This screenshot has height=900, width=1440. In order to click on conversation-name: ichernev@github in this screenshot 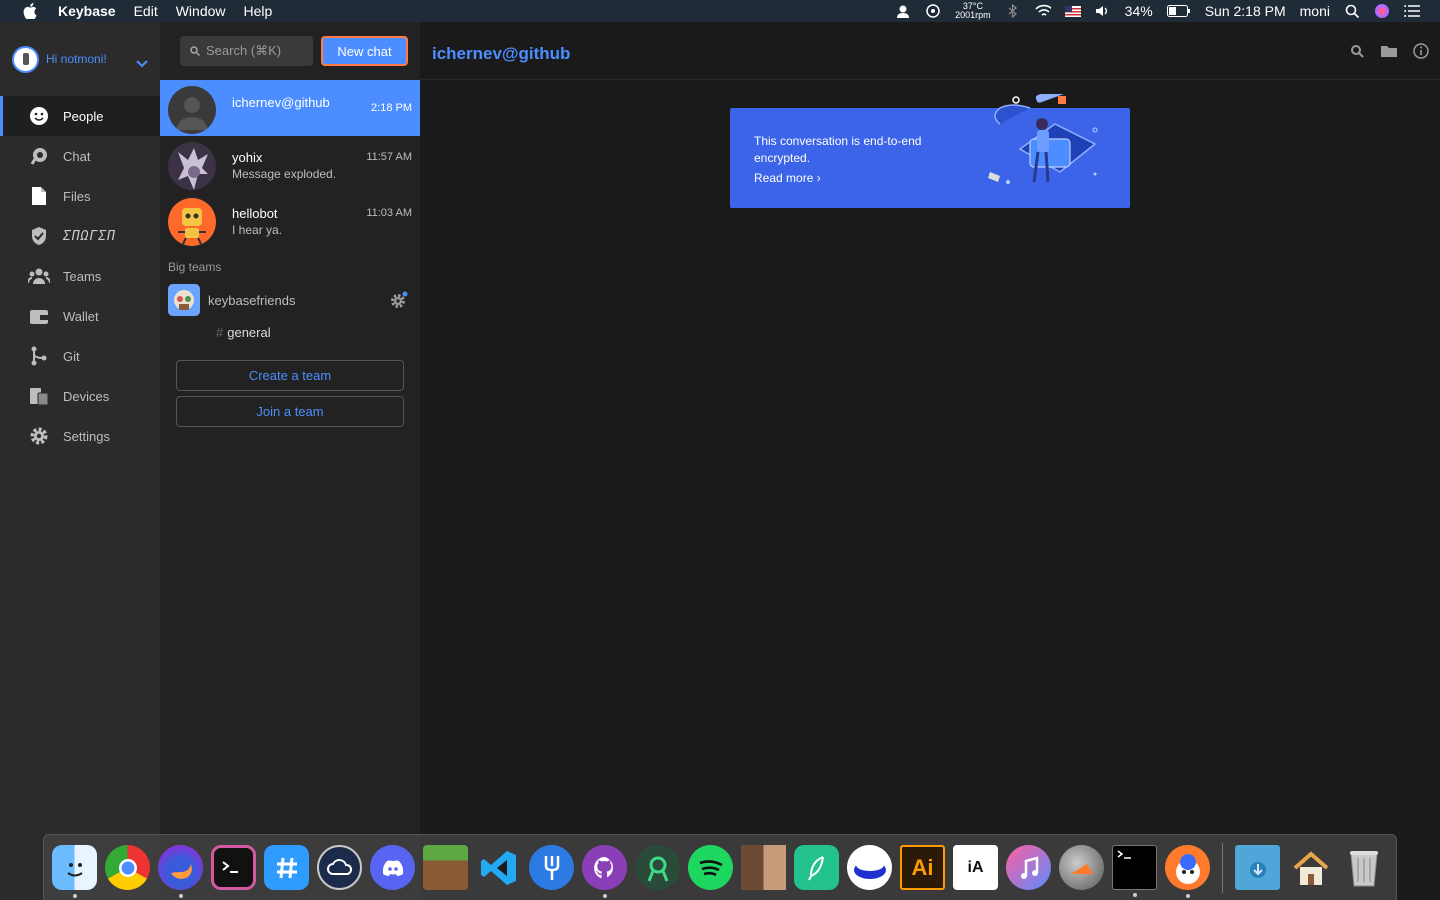, I will do `click(281, 102)`.